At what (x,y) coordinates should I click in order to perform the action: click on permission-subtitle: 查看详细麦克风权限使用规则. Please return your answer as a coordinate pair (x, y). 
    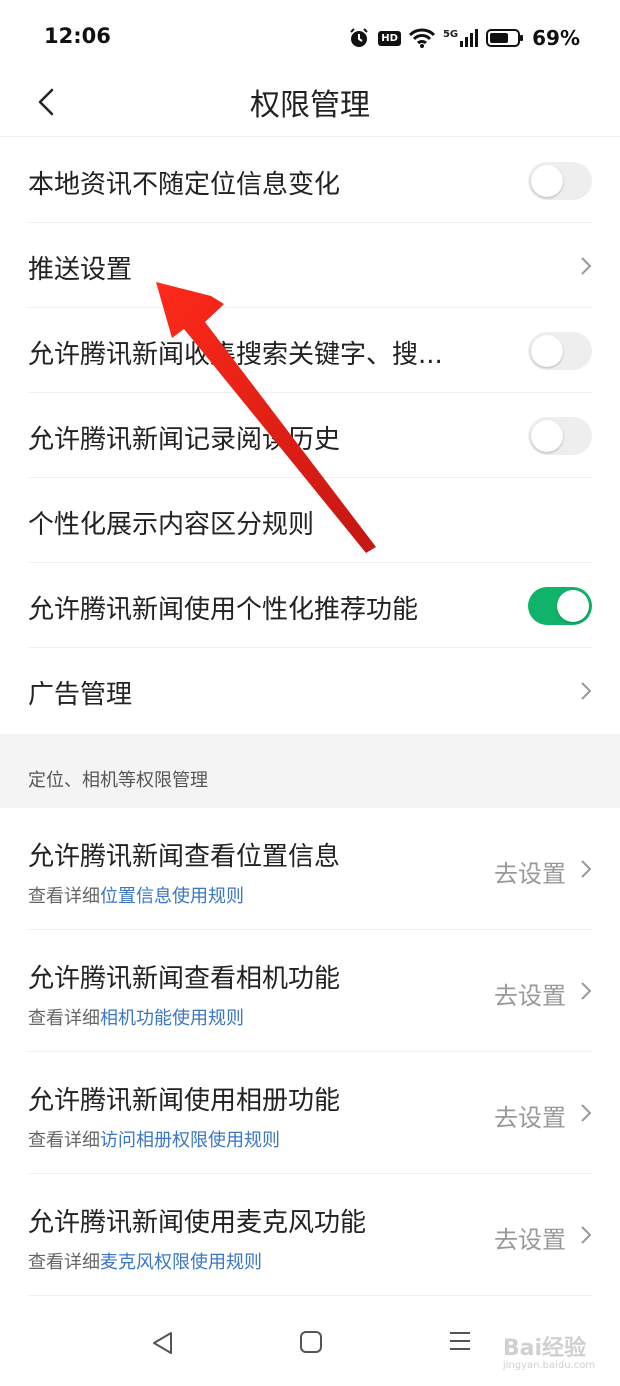
    Looking at the image, I should click on (145, 1261).